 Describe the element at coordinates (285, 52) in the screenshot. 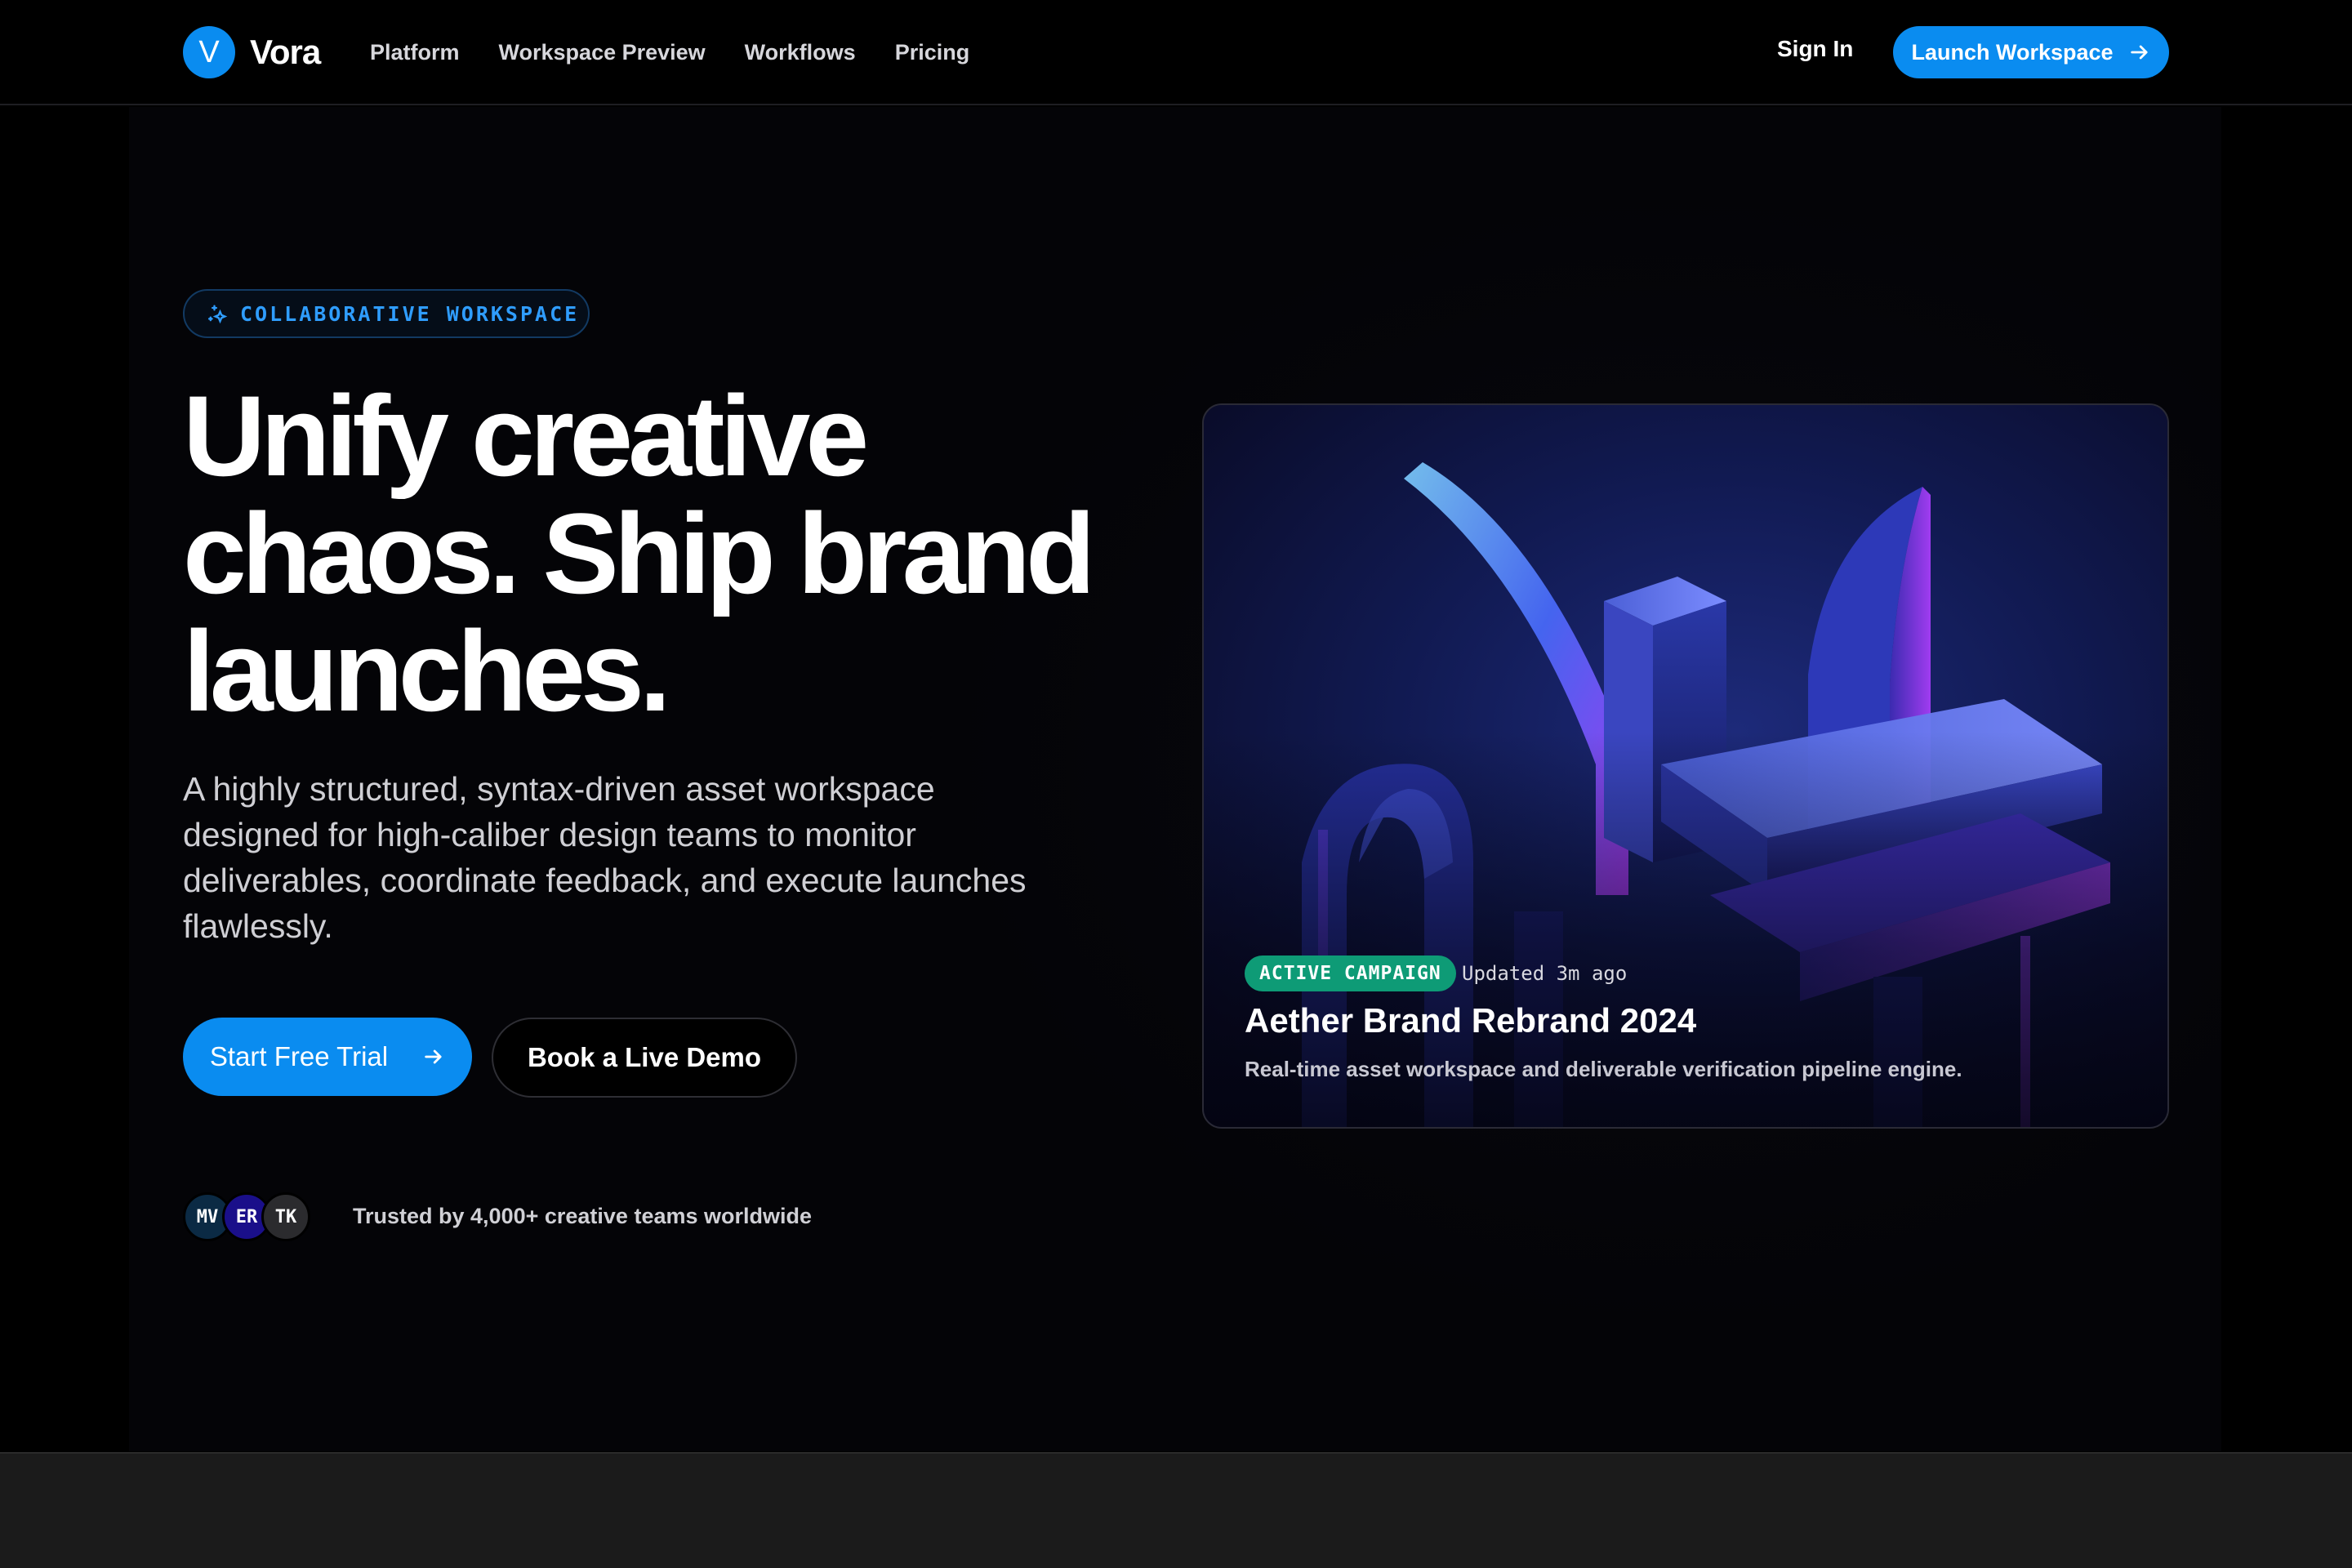

I see `brand-name: Vora` at that location.